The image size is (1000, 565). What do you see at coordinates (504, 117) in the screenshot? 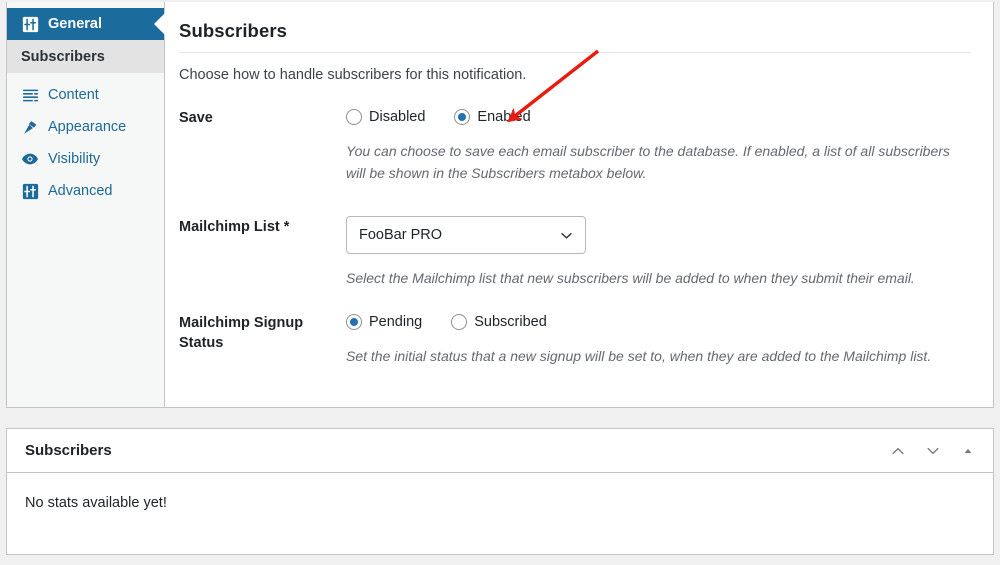
I see `radio-label: Enabled` at bounding box center [504, 117].